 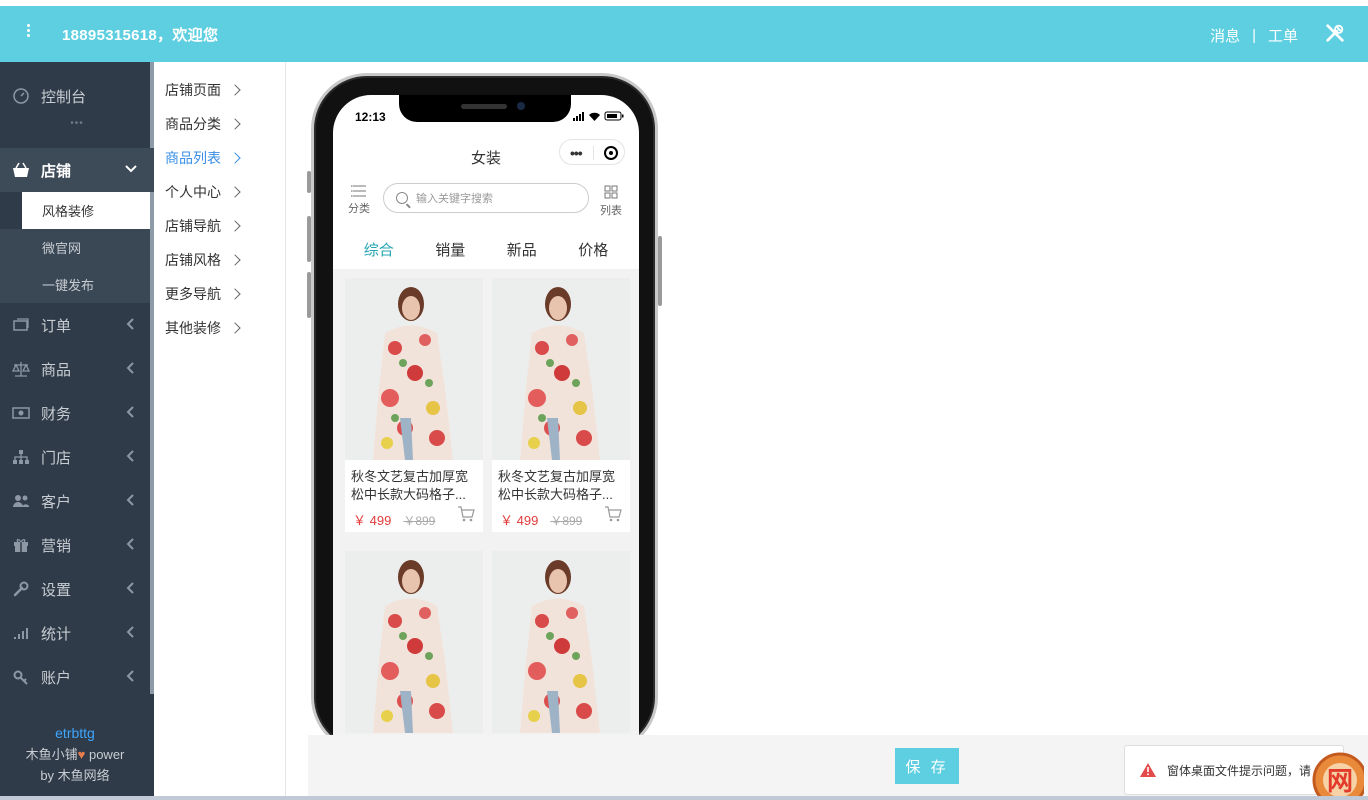 I want to click on tab-new: 新品, so click(x=522, y=249).